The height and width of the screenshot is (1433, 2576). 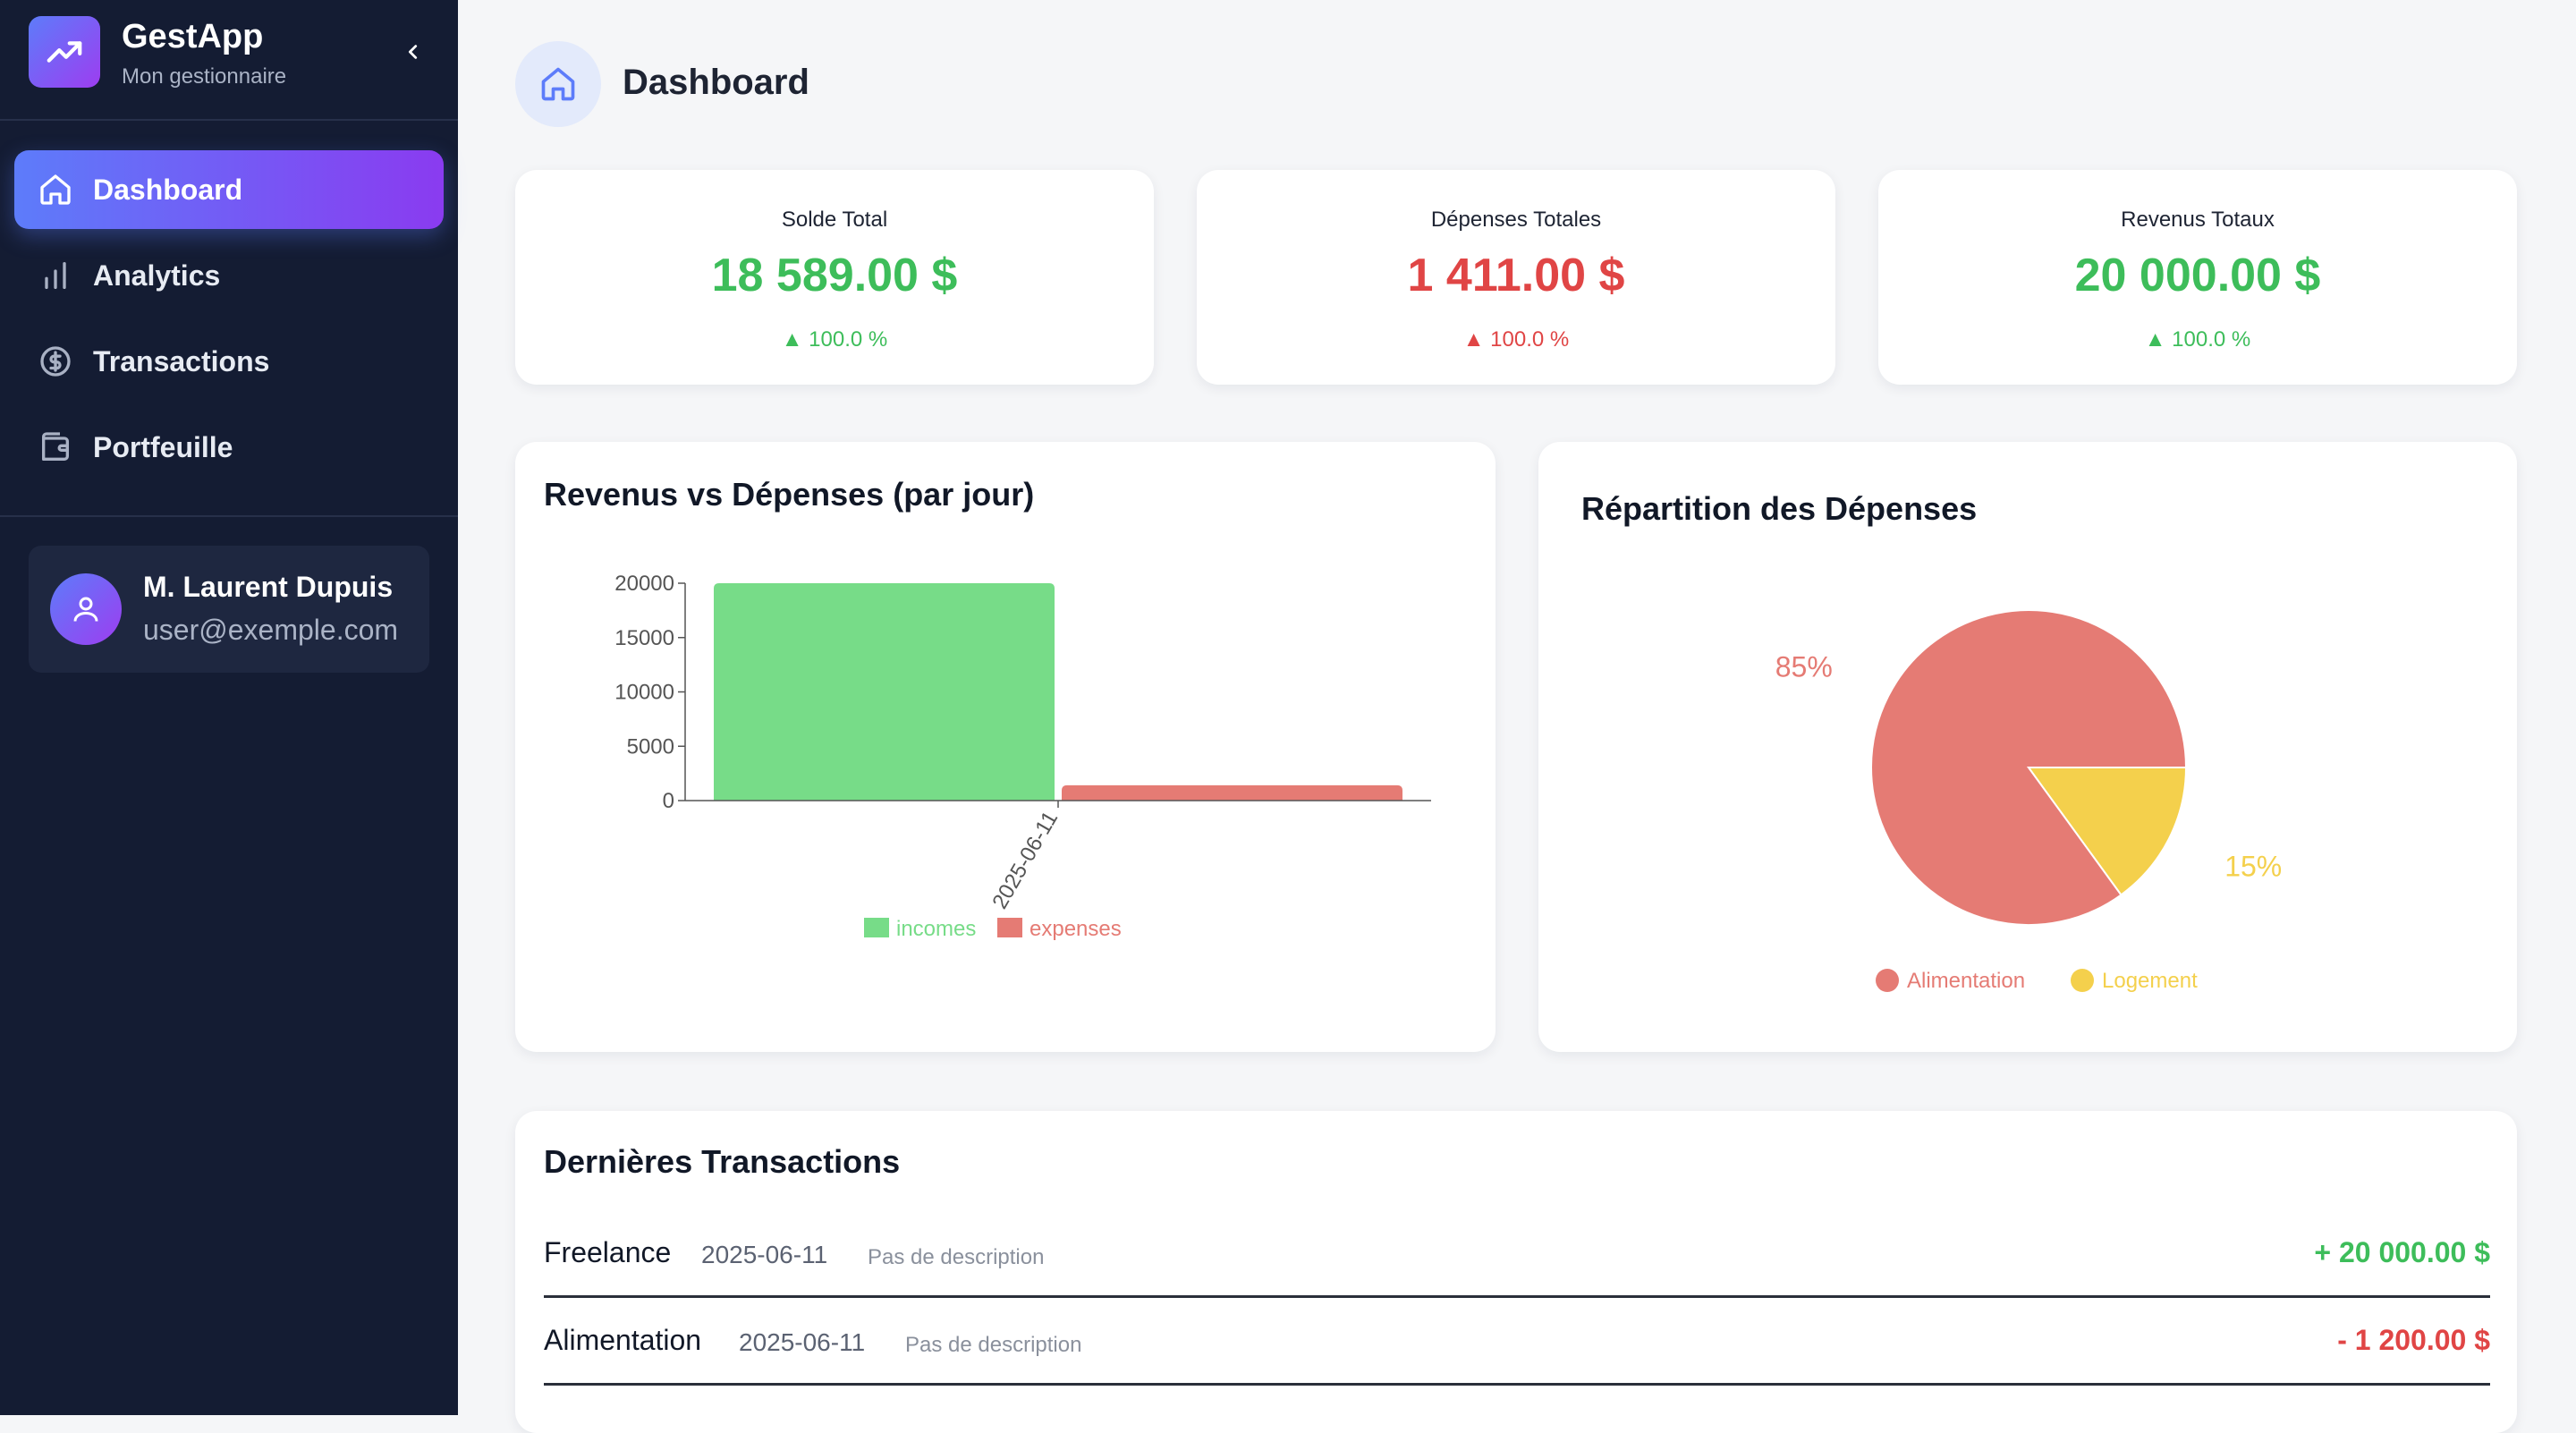 I want to click on transaction-amount: + 20 000.00 $, so click(x=2402, y=1252).